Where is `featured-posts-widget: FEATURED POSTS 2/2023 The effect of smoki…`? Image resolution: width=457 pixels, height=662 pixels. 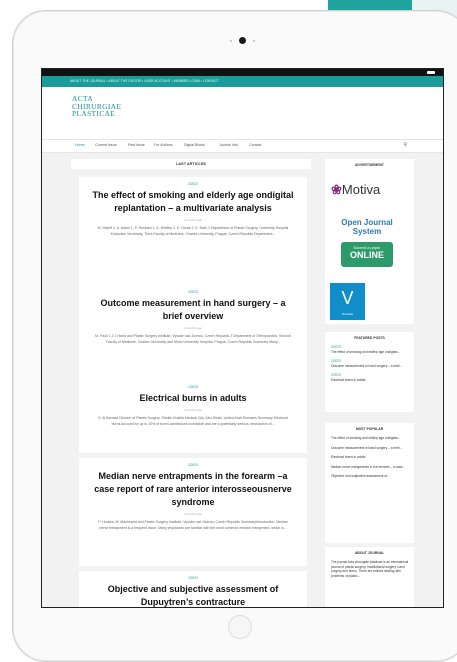 featured-posts-widget: FEATURED POSTS 2/2023 The effect of smoki… is located at coordinates (369, 372).